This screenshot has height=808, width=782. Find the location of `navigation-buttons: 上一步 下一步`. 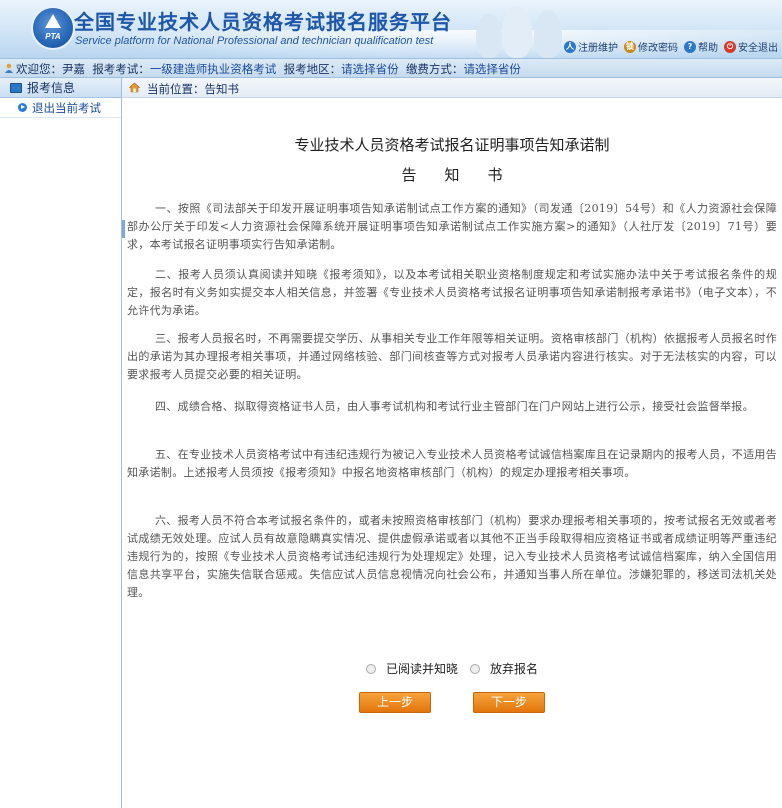

navigation-buttons: 上一步 下一步 is located at coordinates (452, 702).